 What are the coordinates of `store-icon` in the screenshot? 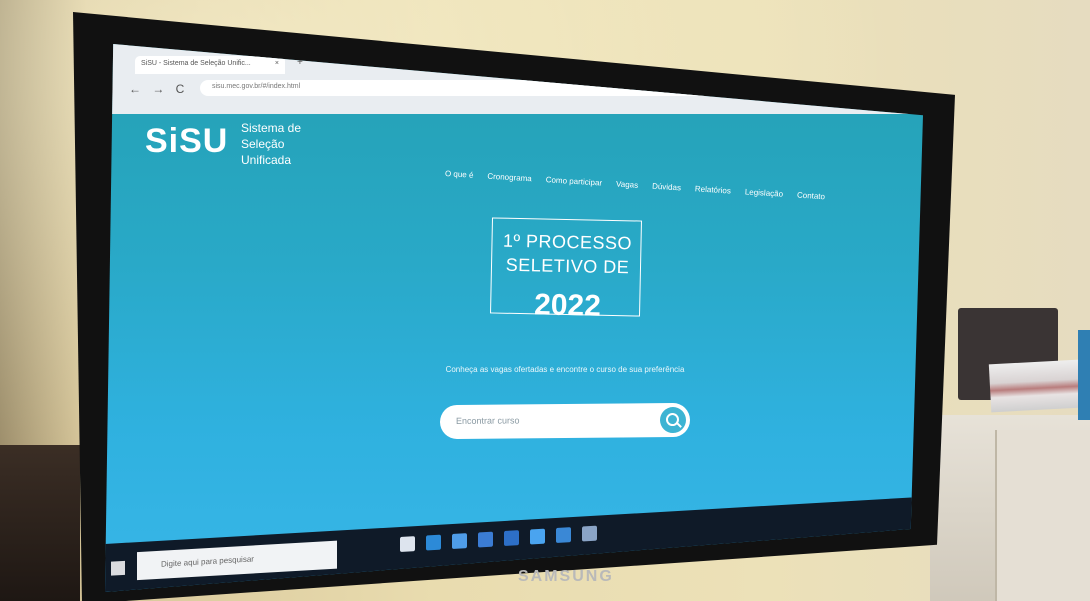 It's located at (485, 539).